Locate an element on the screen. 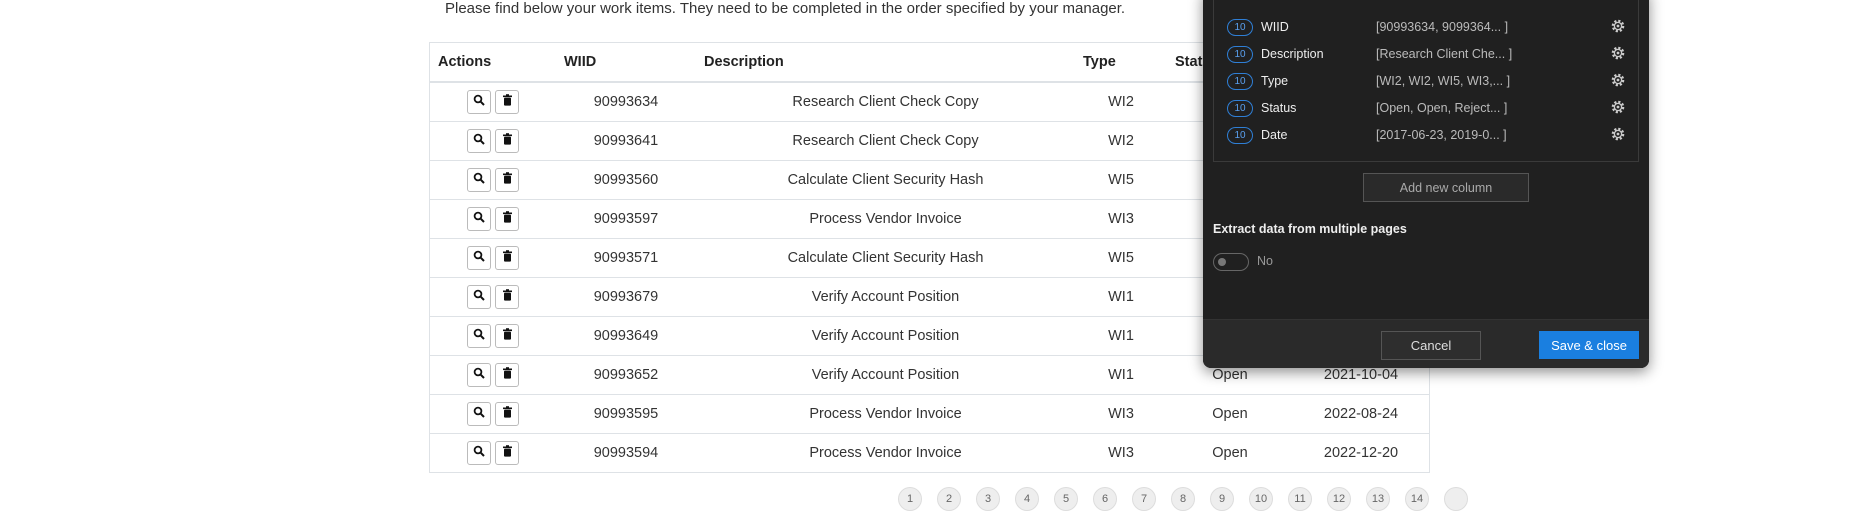  wiid-cell: 90993652 is located at coordinates (626, 375).